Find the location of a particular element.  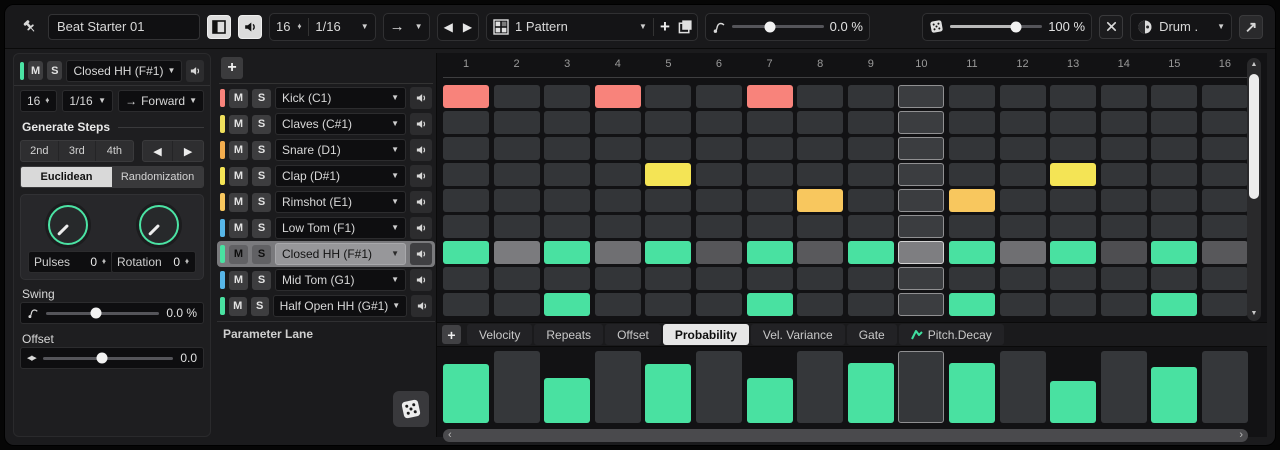

rotation-knob is located at coordinates (159, 225).